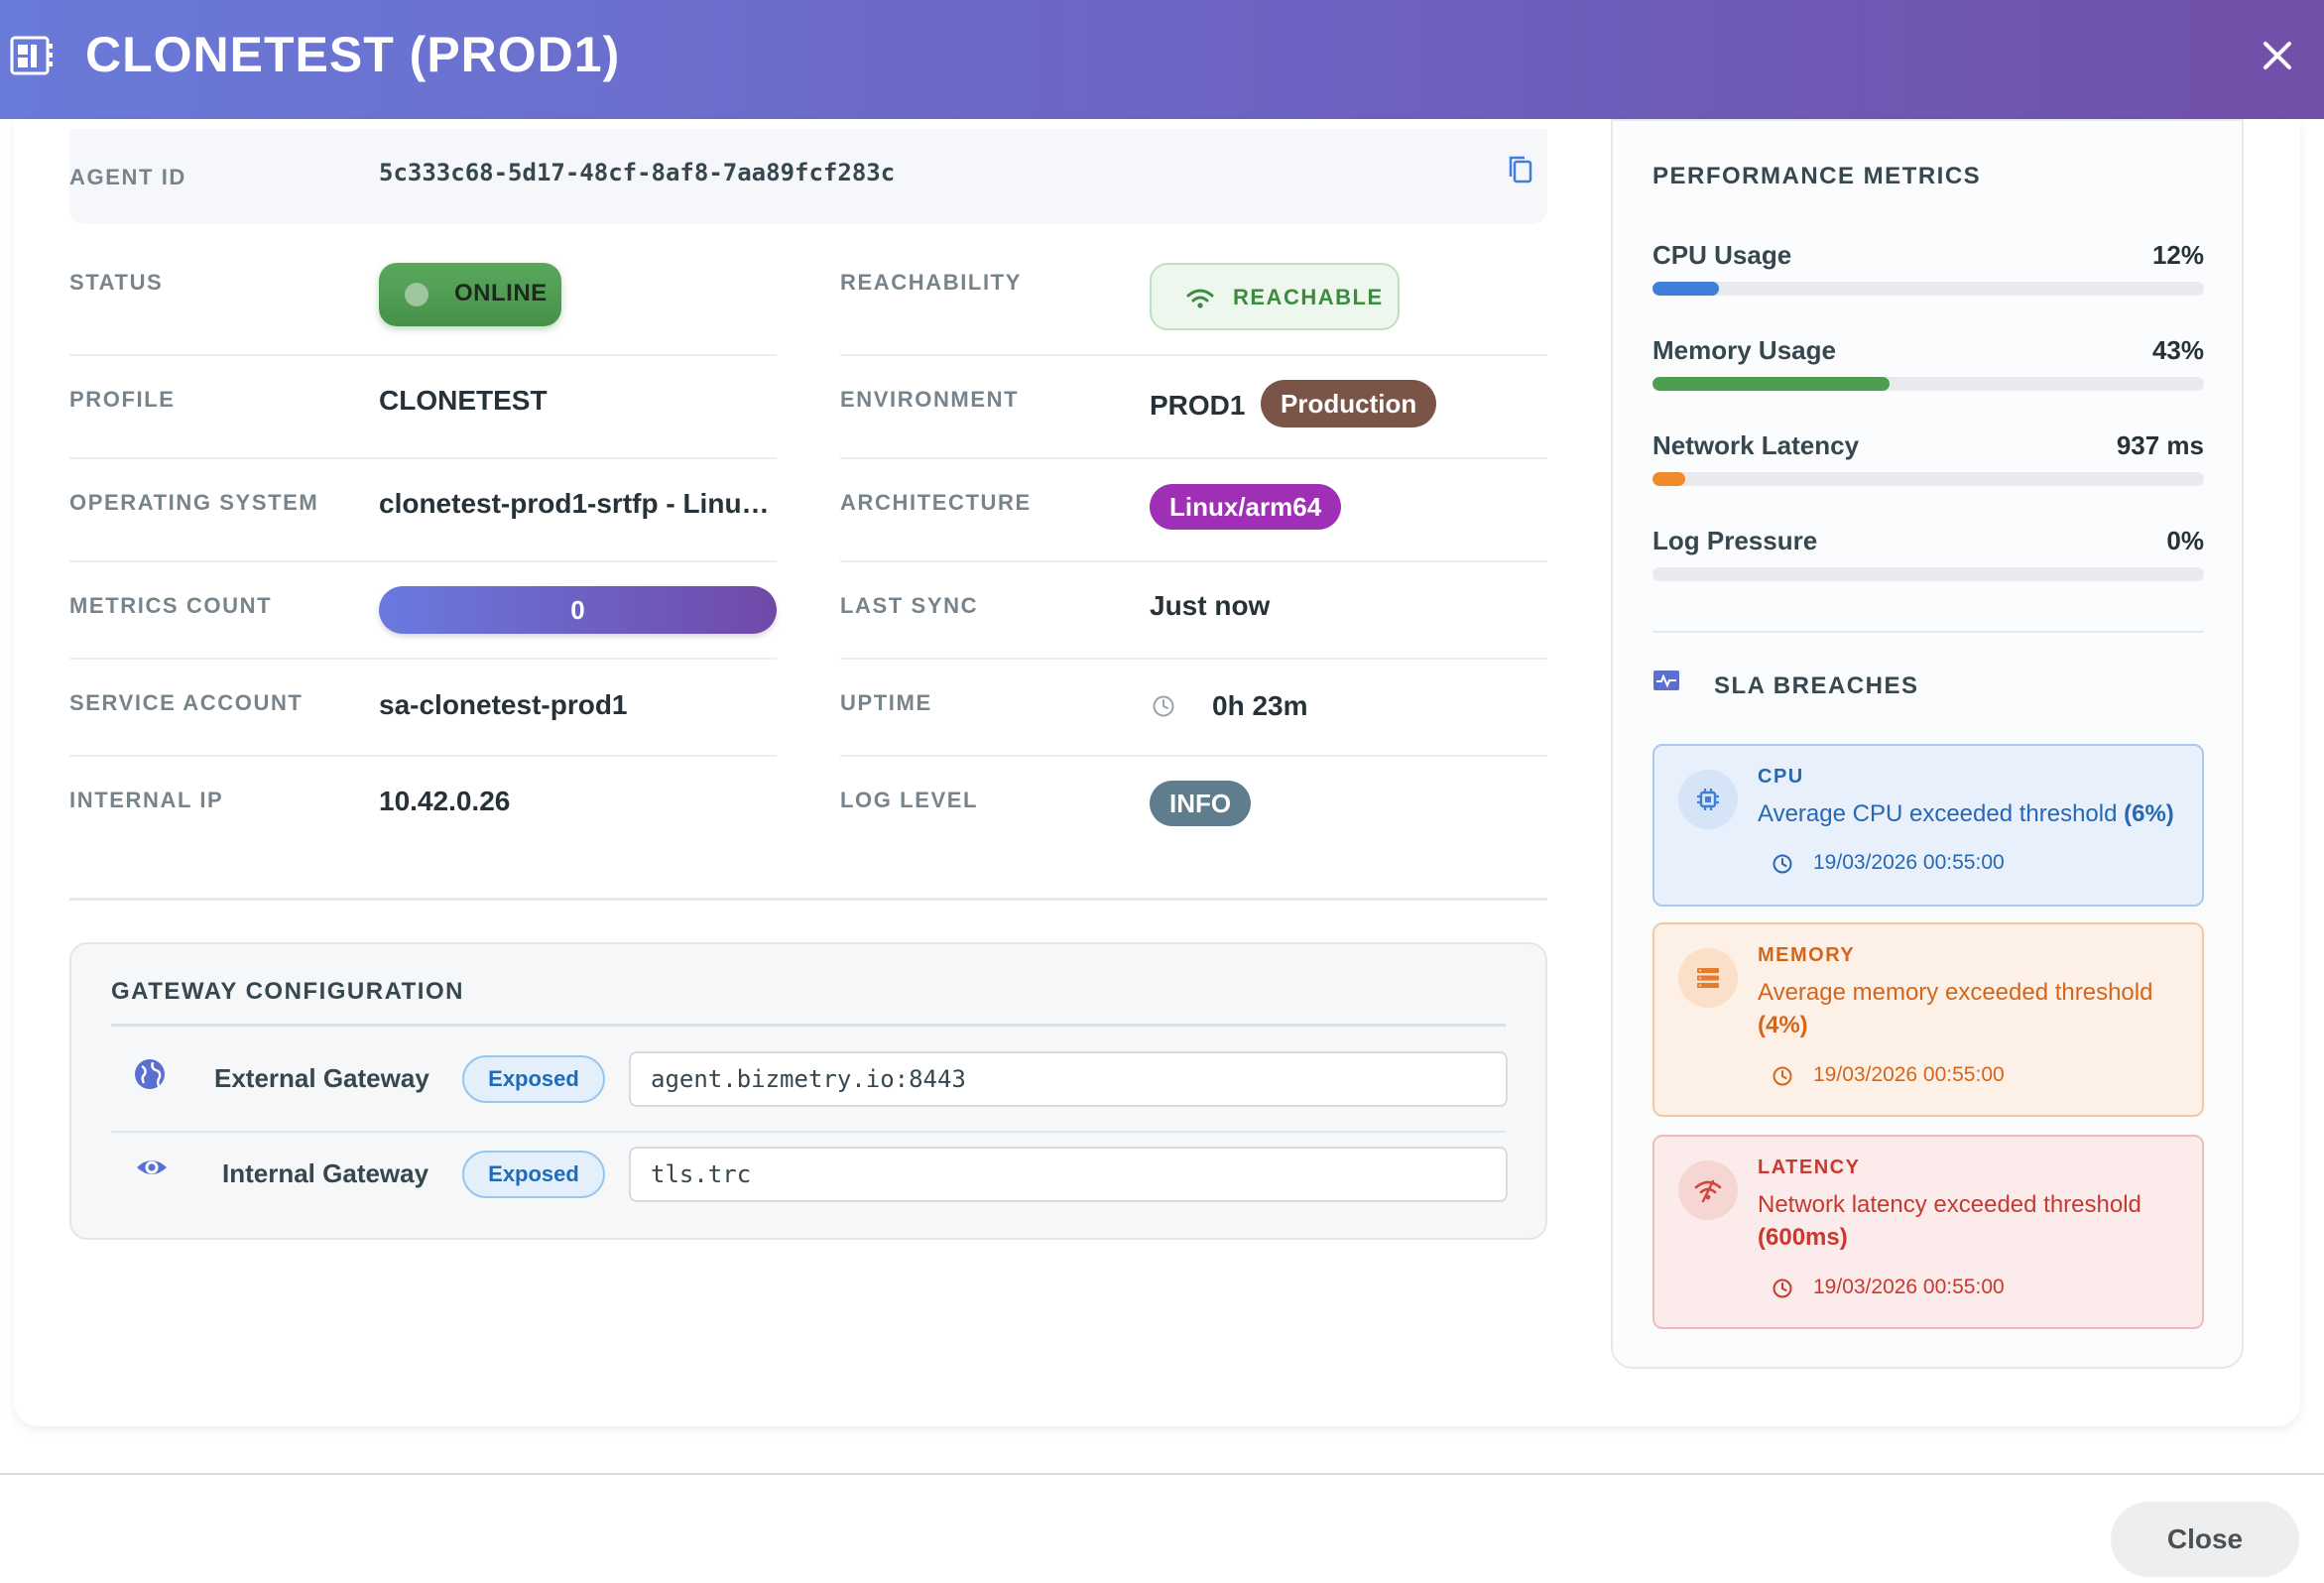 This screenshot has height=1583, width=2324. Describe the element at coordinates (1955, 992) in the screenshot. I see `breach-message-text: Average memory exceeded threshold` at that location.